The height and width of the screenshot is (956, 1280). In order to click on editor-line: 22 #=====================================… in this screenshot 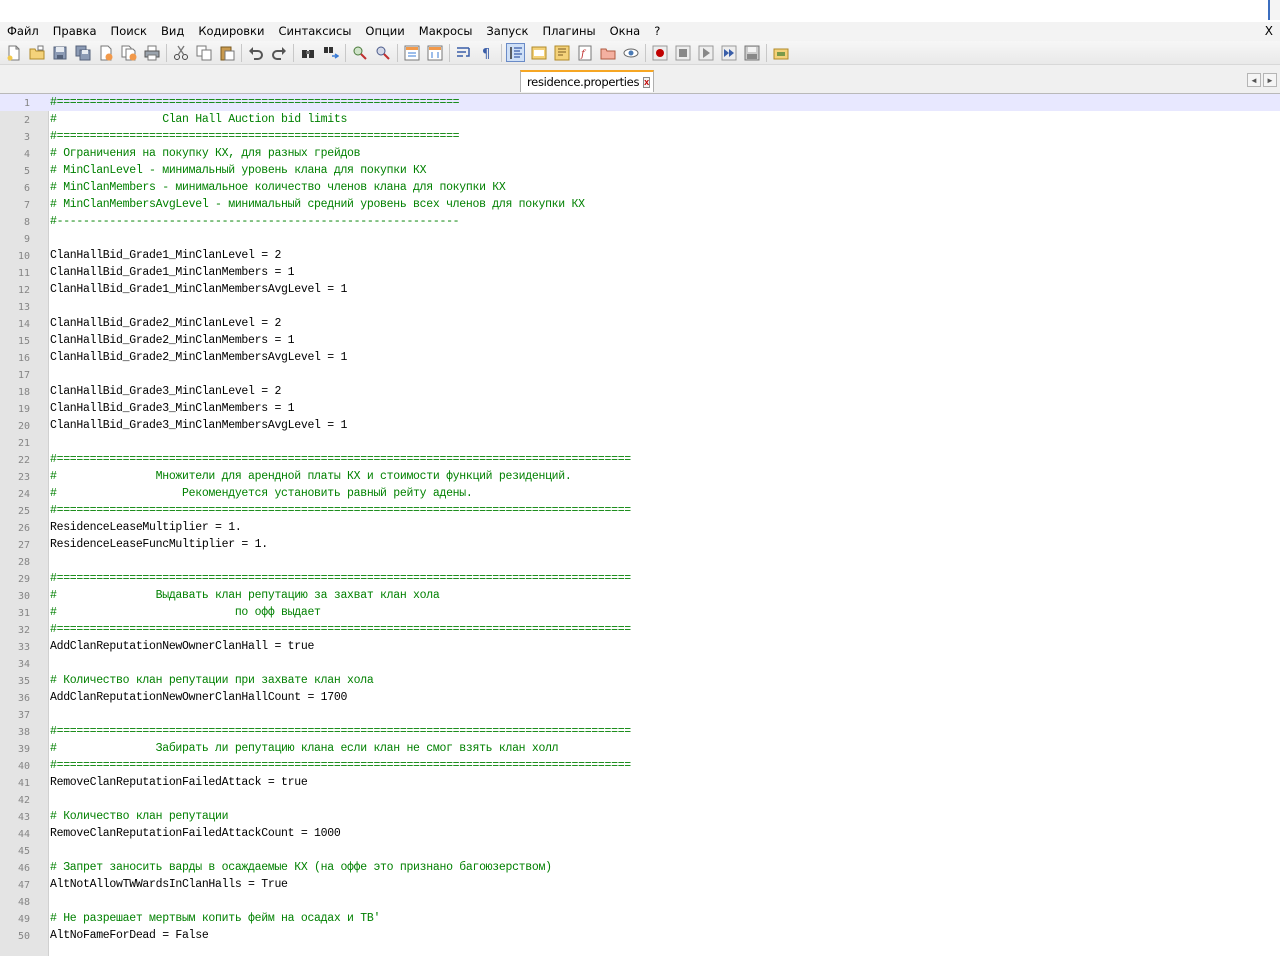, I will do `click(640, 459)`.